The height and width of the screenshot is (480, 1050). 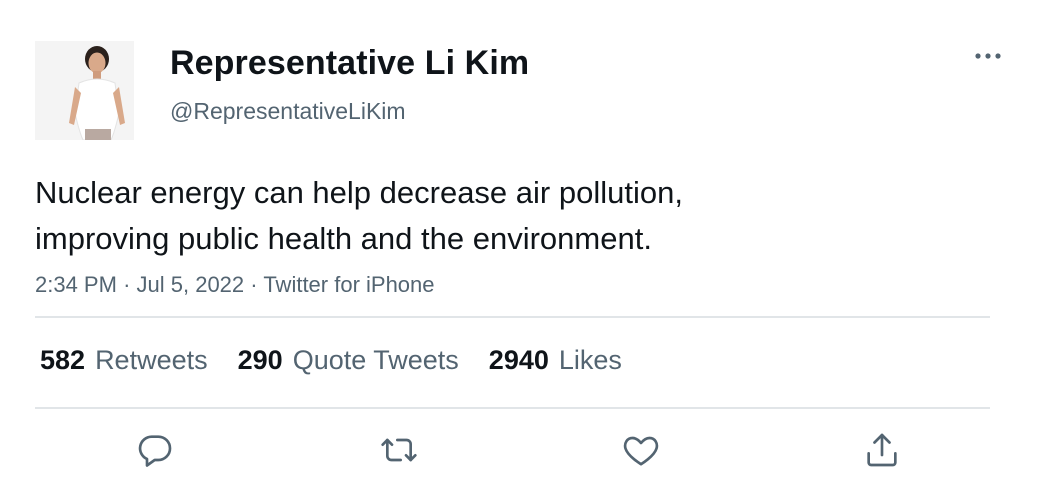 I want to click on tweet-time: 2:34 PM, so click(x=76, y=284).